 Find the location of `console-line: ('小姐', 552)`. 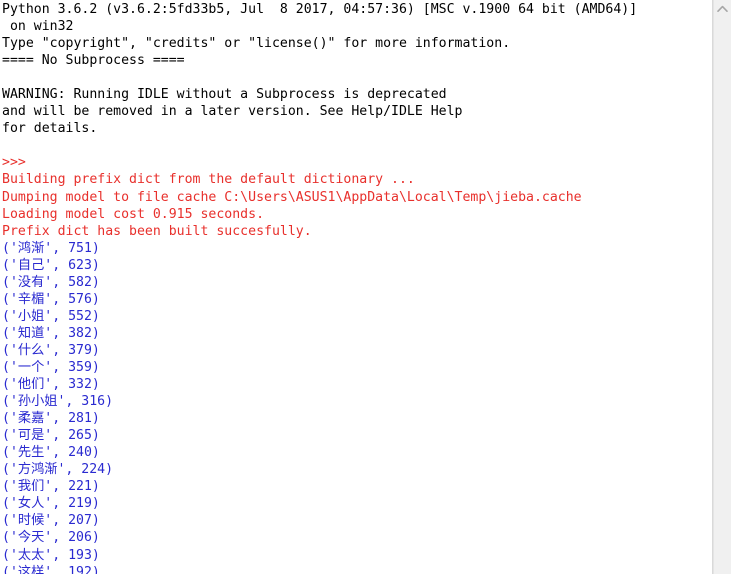

console-line: ('小姐', 552) is located at coordinates (51, 316).